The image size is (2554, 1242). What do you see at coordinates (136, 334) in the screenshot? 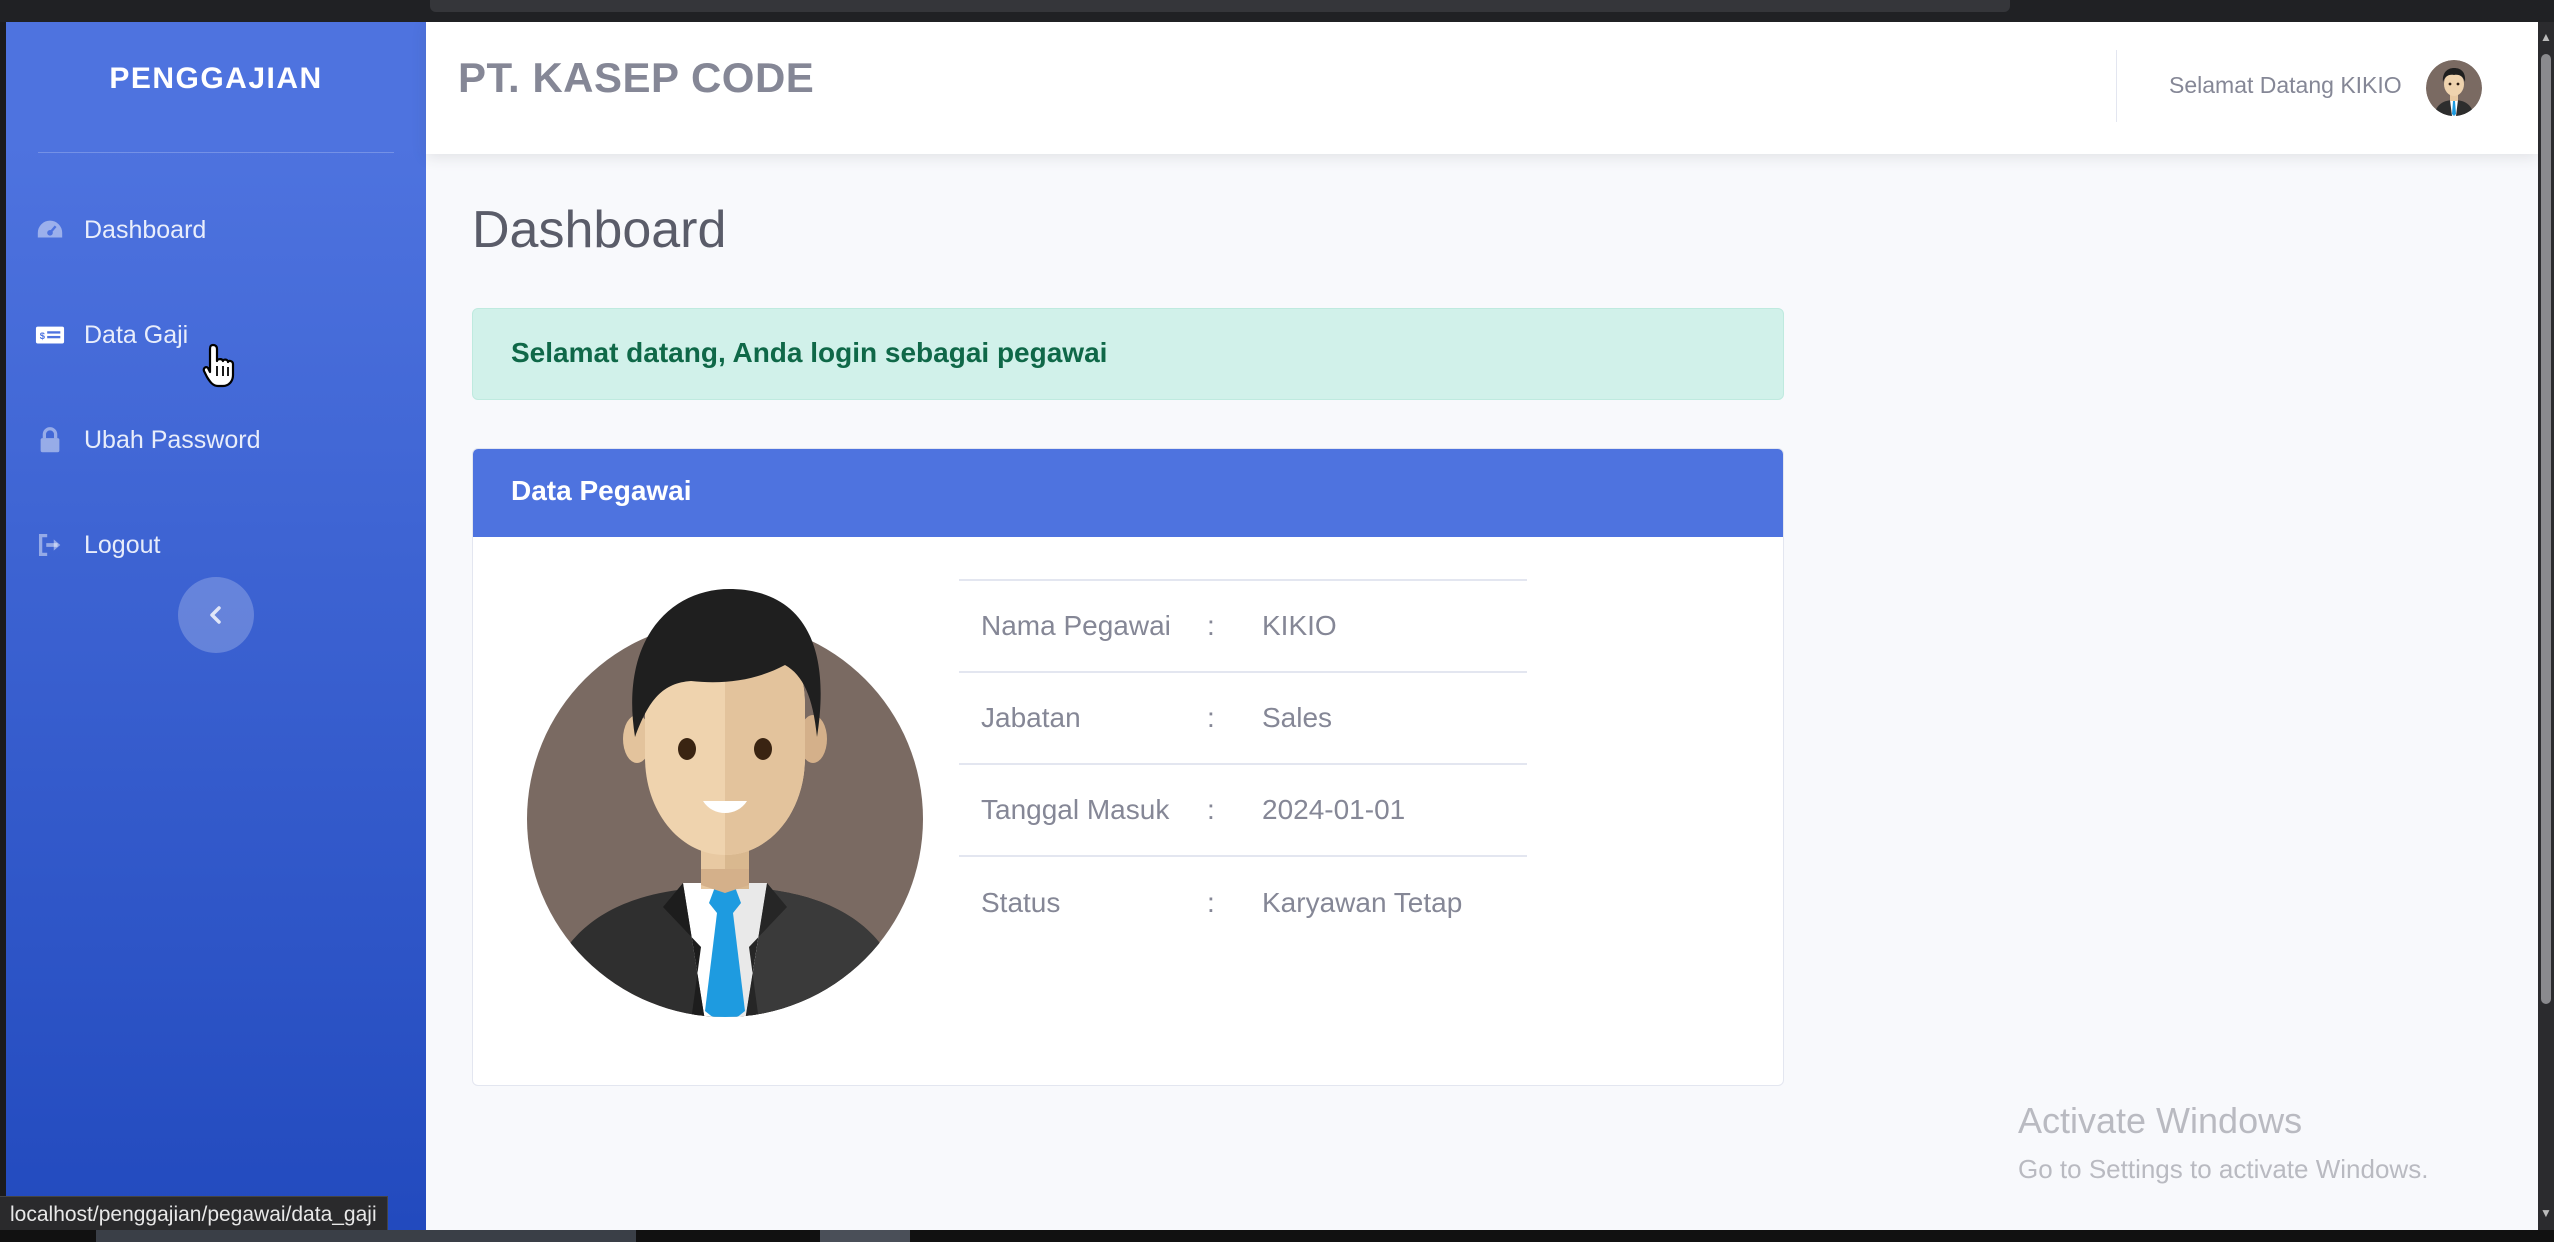
I see `sidebar-item-label: Data Gaji` at bounding box center [136, 334].